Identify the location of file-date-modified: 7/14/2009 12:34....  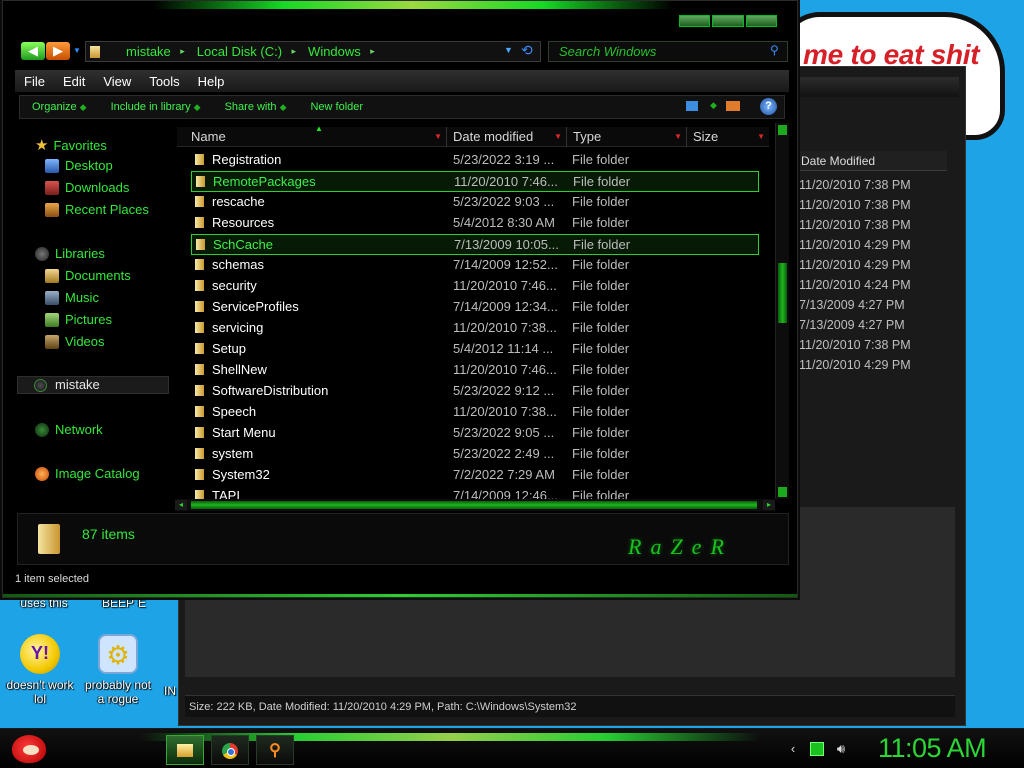
(505, 306).